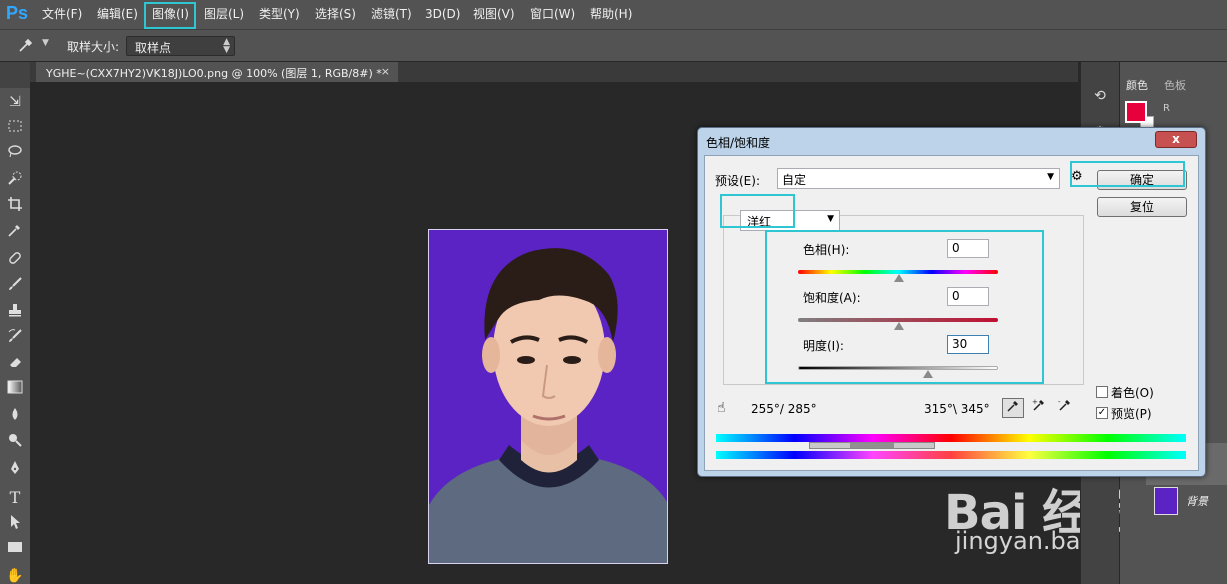  What do you see at coordinates (494, 14) in the screenshot?
I see `menu-view: 视图(V)` at bounding box center [494, 14].